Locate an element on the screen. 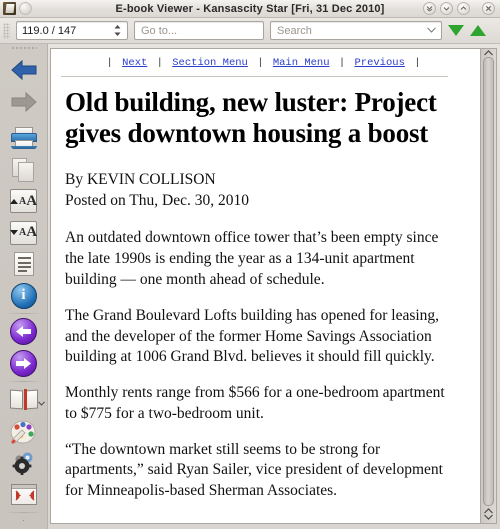 The height and width of the screenshot is (529, 500). nav-link-next: Next is located at coordinates (134, 63).